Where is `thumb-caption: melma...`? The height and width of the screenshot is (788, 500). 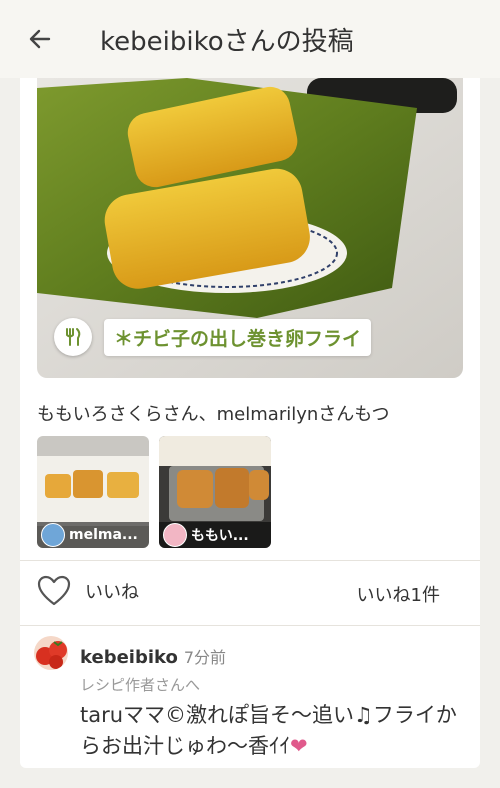 thumb-caption: melma... is located at coordinates (93, 535).